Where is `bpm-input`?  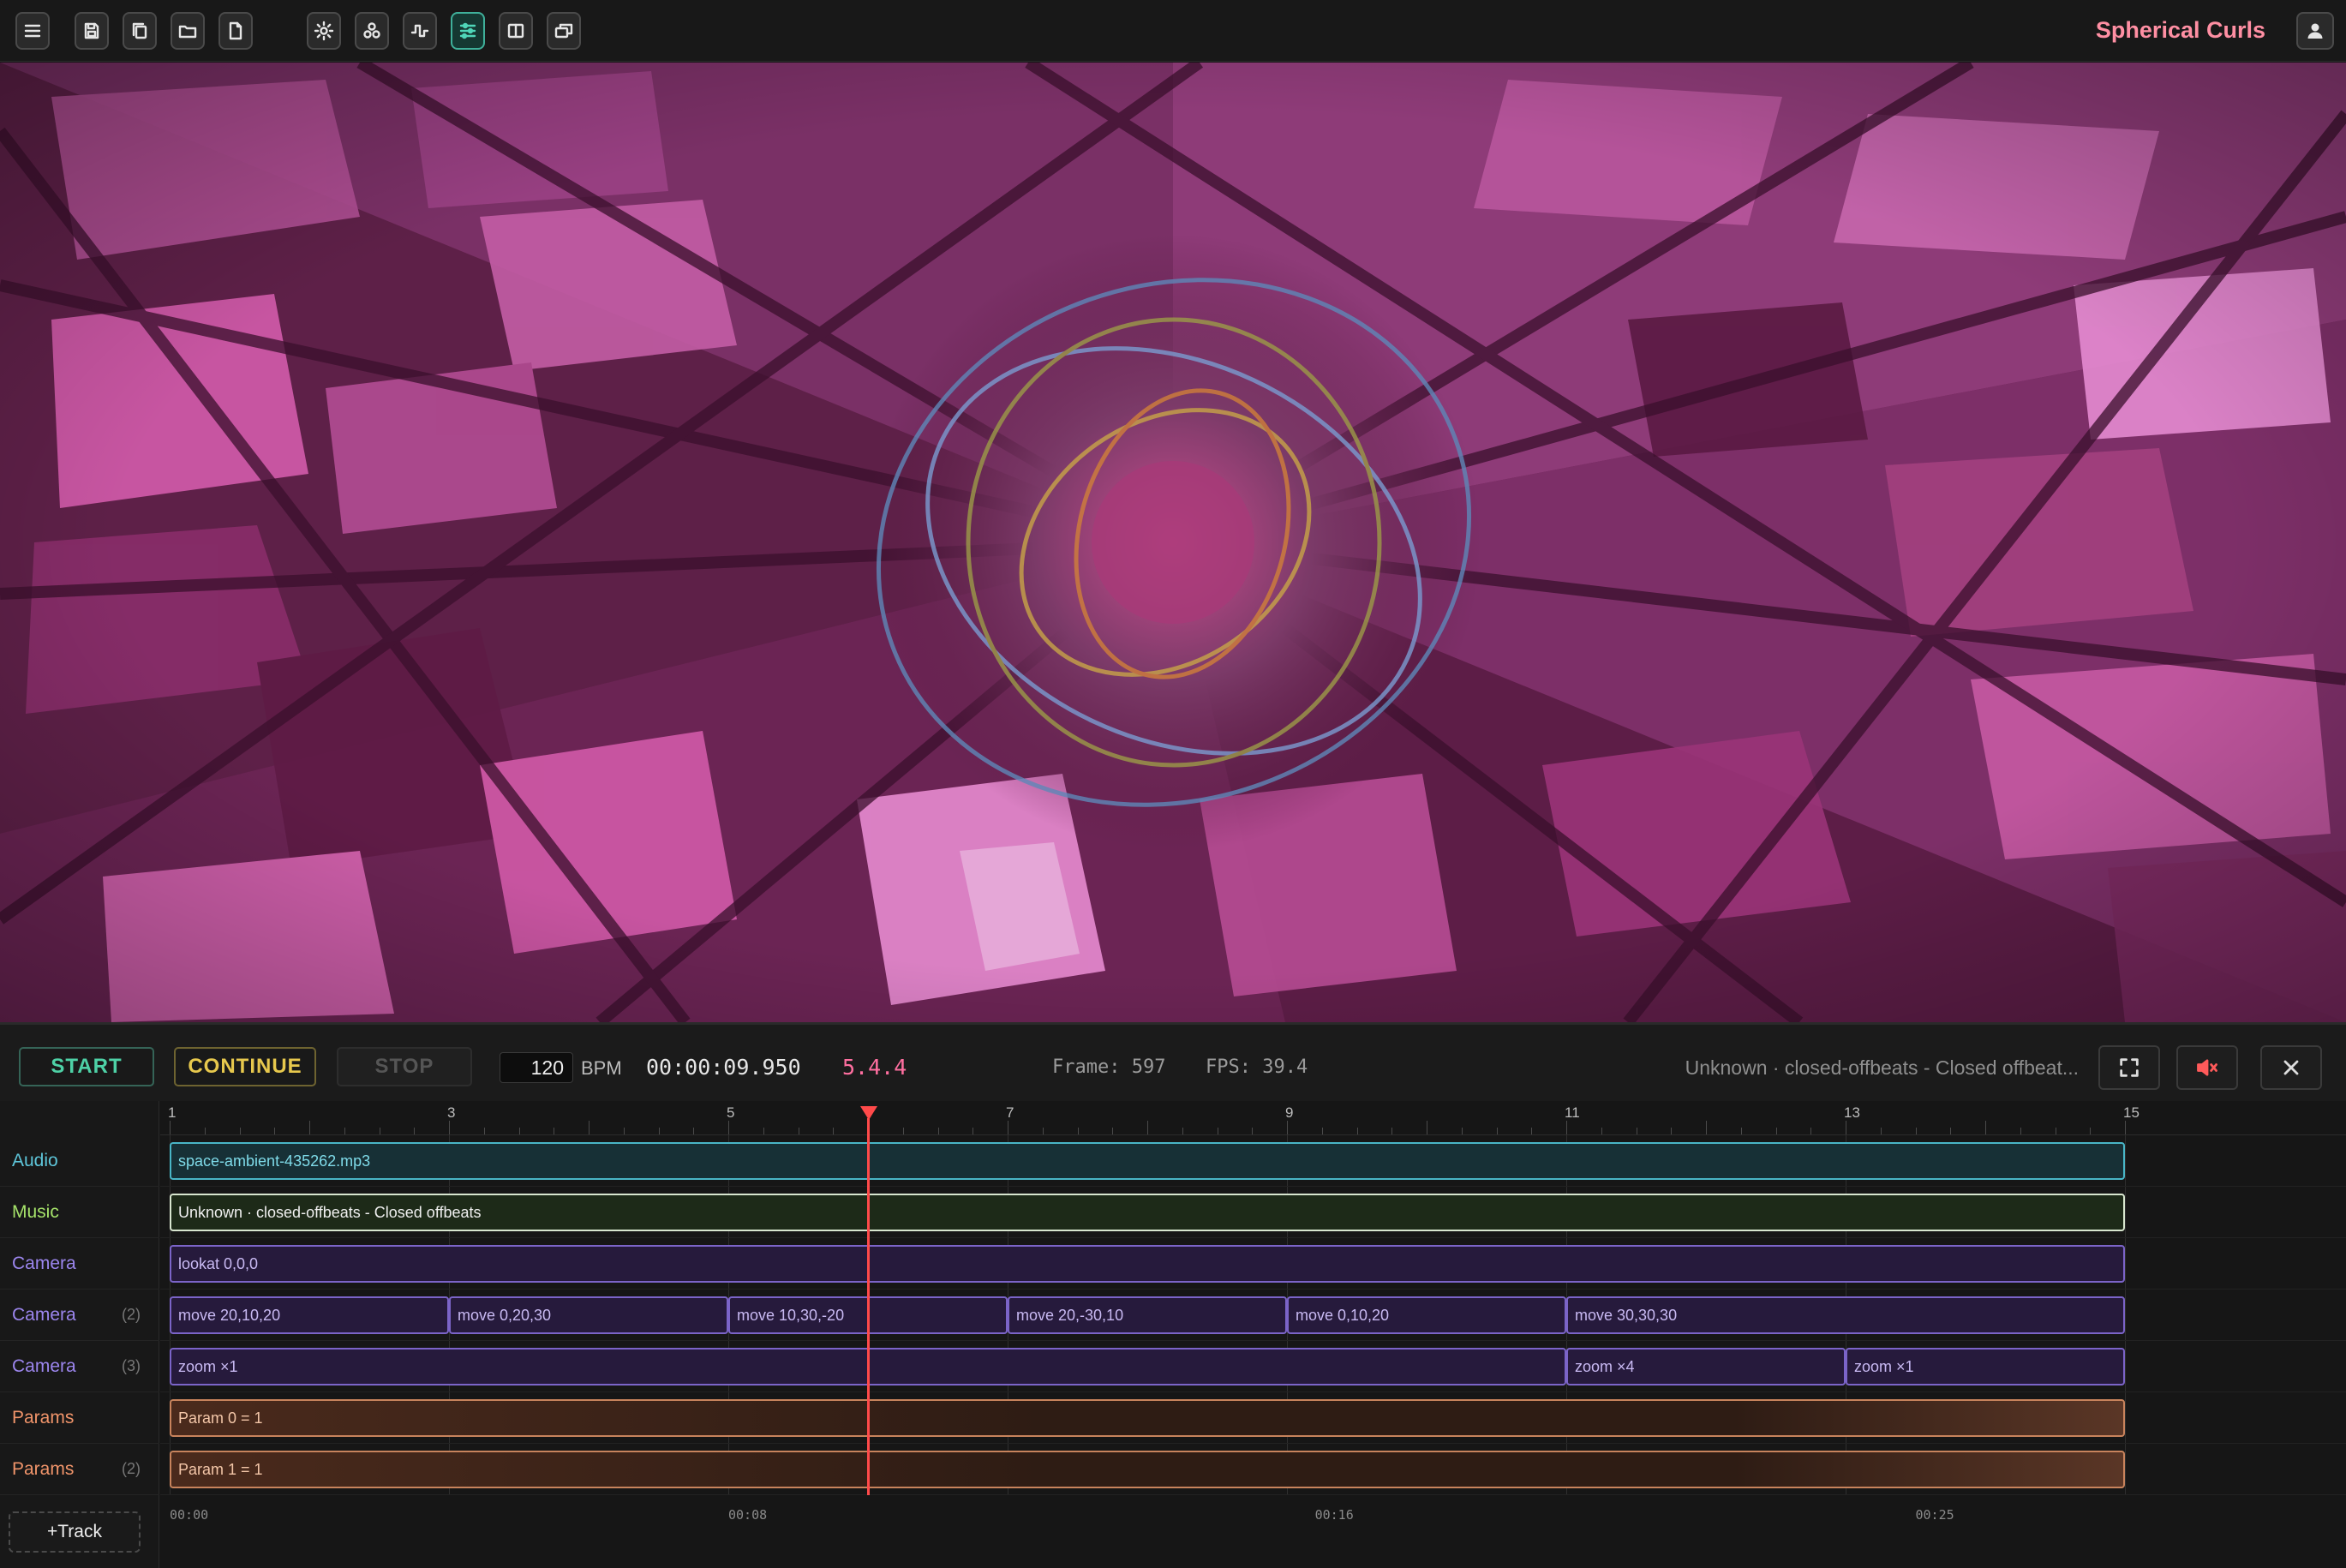
bpm-input is located at coordinates (537, 1067).